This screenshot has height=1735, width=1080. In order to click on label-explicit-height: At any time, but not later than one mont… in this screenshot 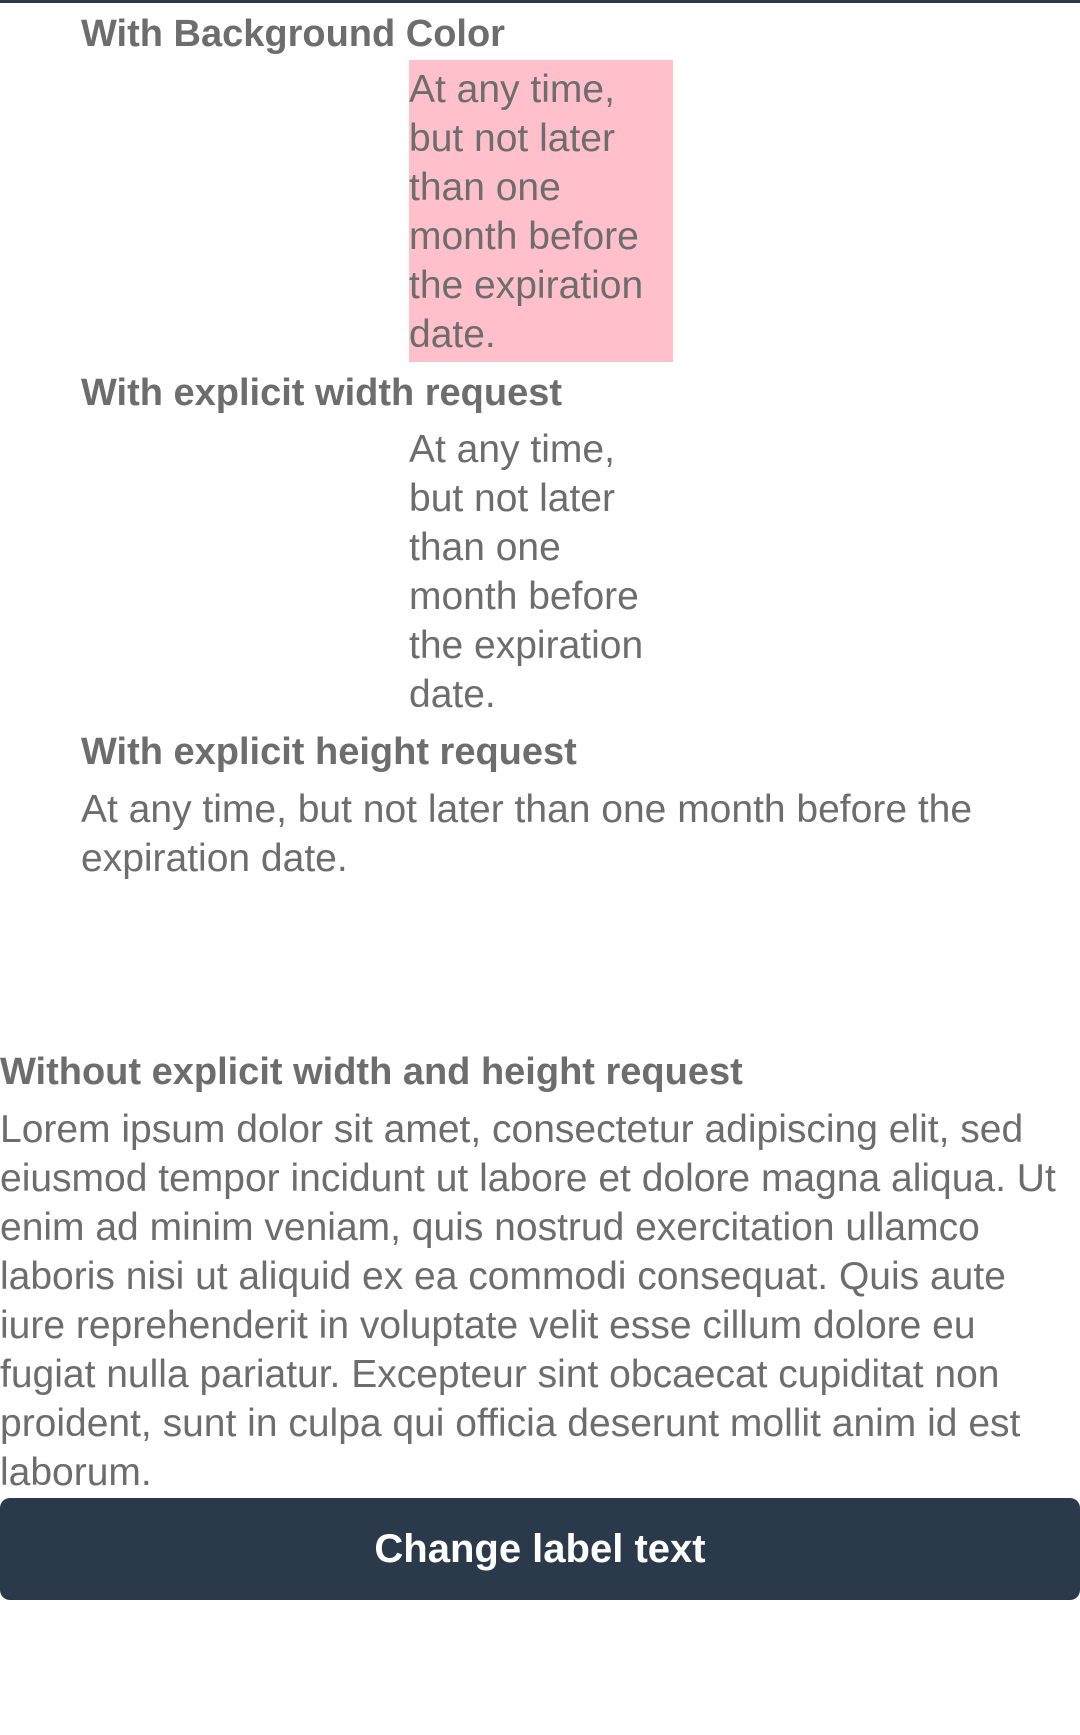, I will do `click(527, 834)`.